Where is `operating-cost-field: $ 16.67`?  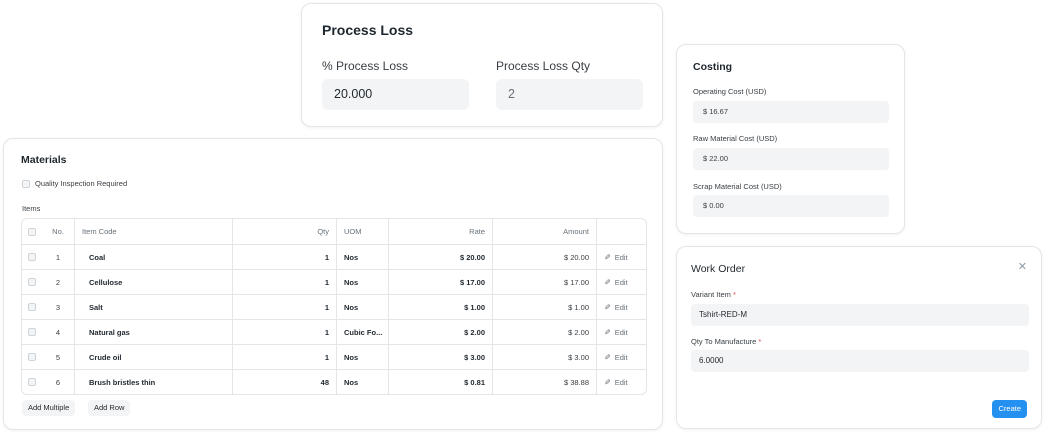
operating-cost-field: $ 16.67 is located at coordinates (791, 112).